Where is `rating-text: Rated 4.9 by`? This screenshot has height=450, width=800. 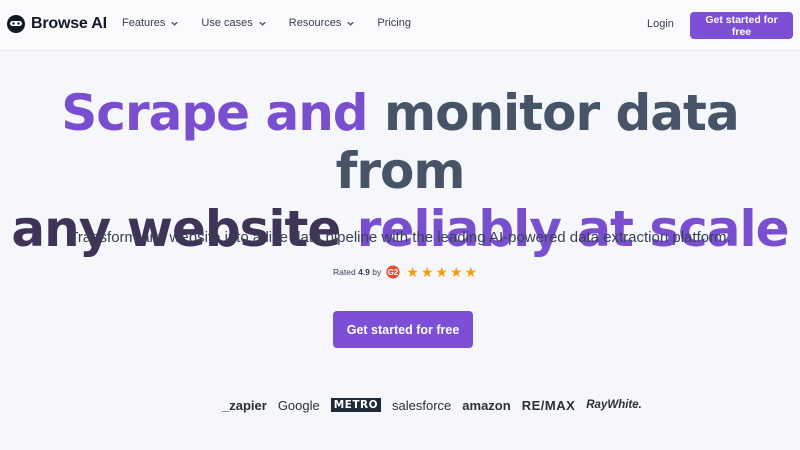
rating-text: Rated 4.9 by is located at coordinates (357, 272).